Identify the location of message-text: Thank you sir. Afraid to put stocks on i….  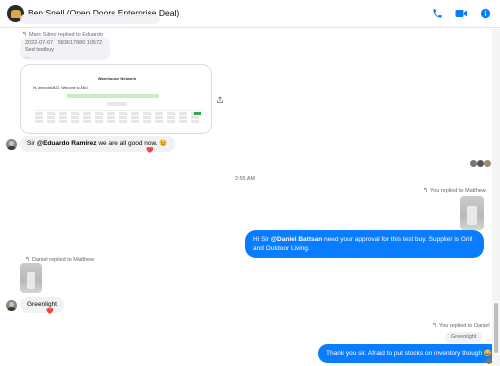
(405, 353).